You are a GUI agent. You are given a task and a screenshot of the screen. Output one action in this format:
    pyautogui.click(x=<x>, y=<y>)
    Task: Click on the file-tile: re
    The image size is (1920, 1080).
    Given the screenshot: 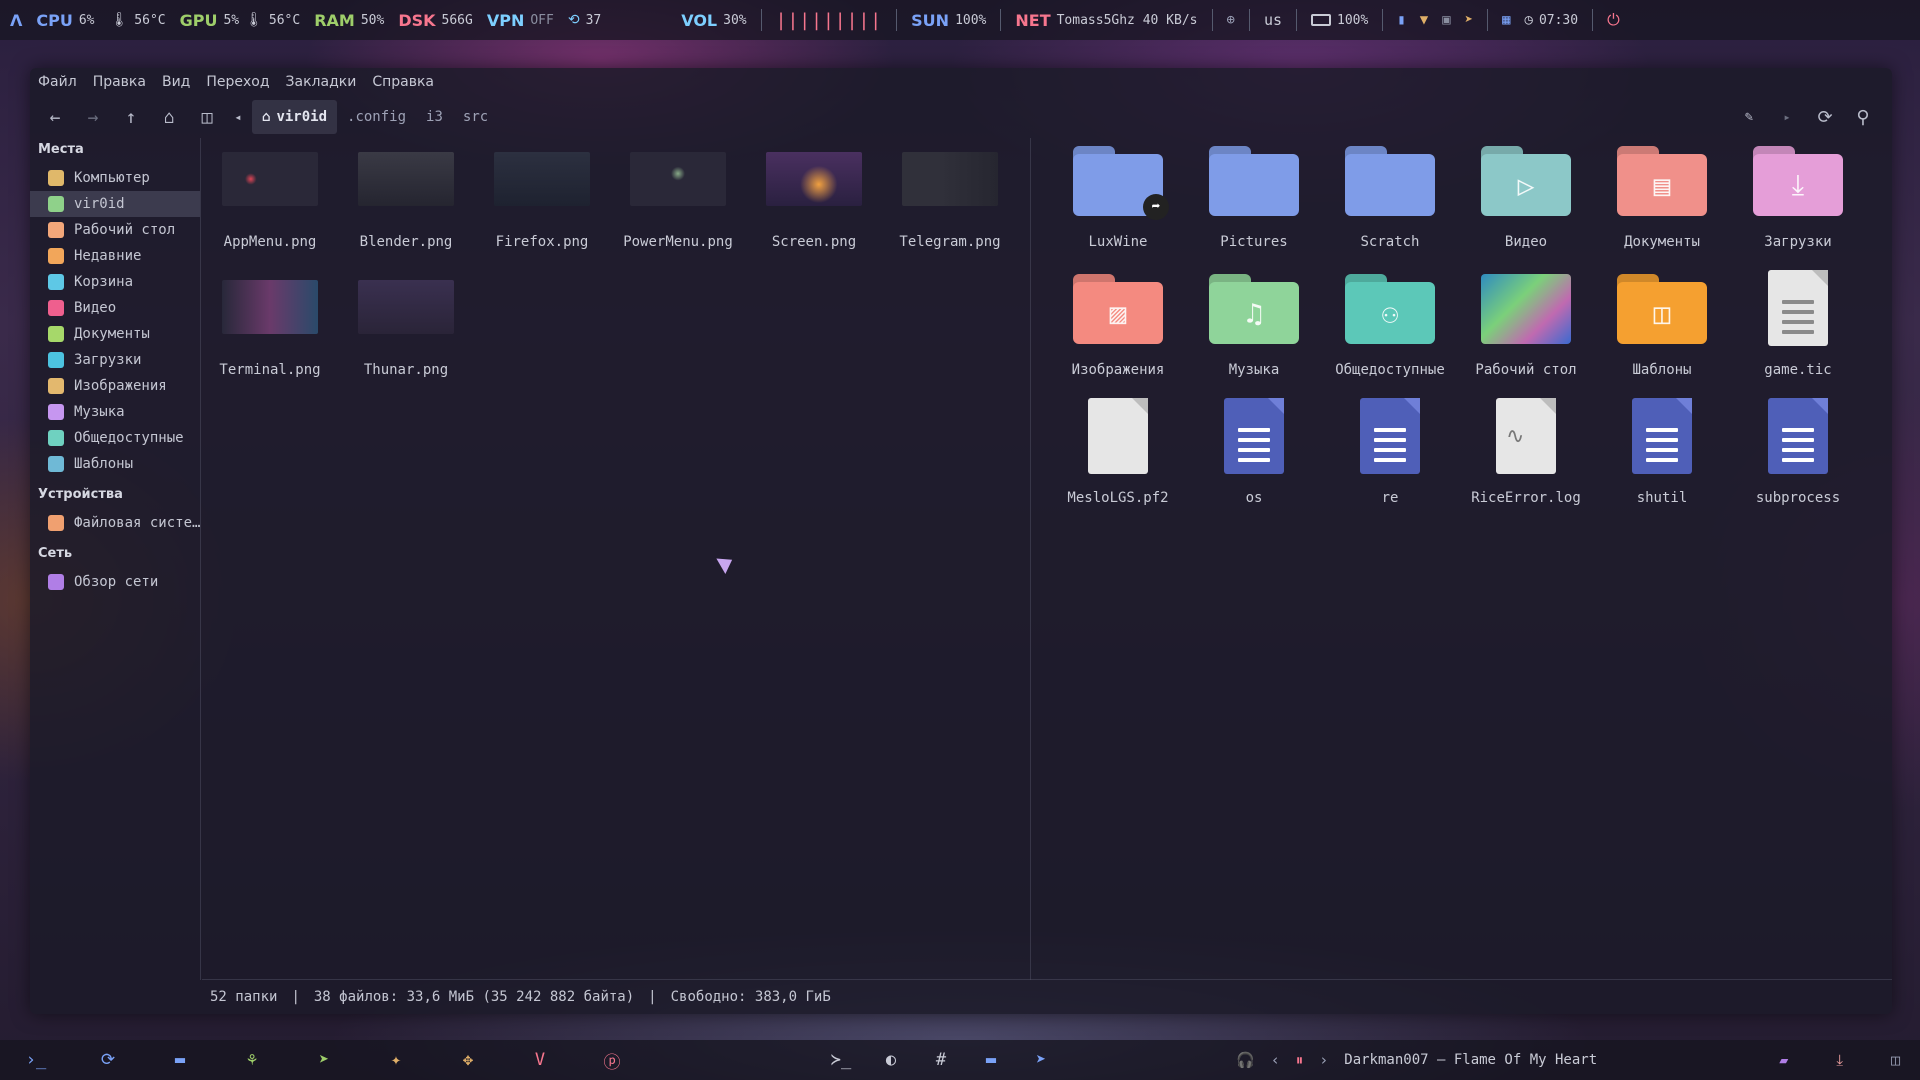 What is the action you would take?
    pyautogui.click(x=1390, y=453)
    